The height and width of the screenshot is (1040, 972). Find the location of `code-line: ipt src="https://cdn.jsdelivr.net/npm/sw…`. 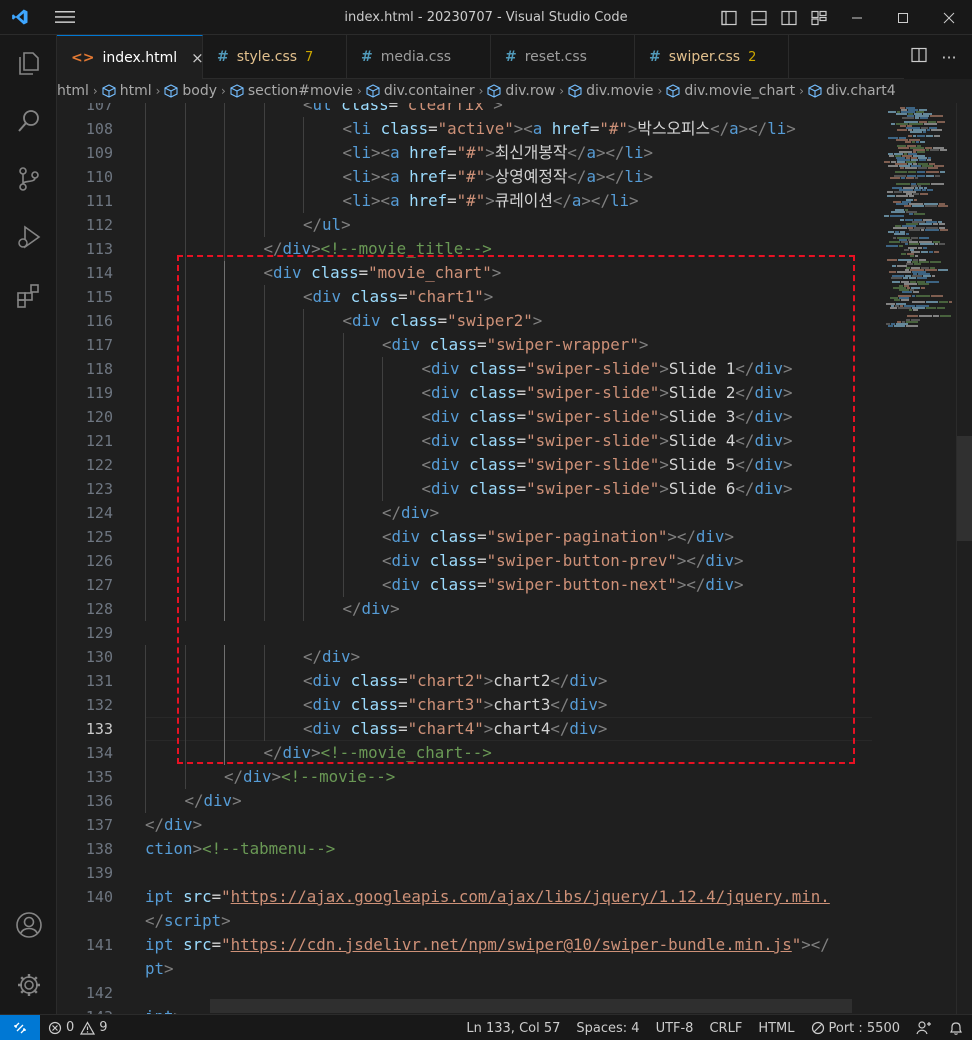

code-line: ipt src="https://cdn.jsdelivr.net/npm/sw… is located at coordinates (487, 945).